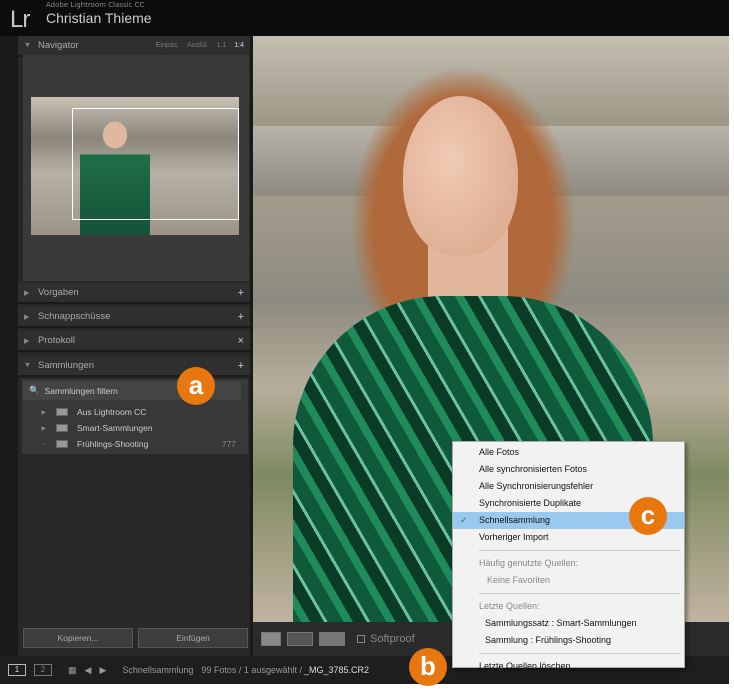 This screenshot has width=734, height=689. Describe the element at coordinates (568, 623) in the screenshot. I see `menu-item-recent-smart: Sammlungssatz : Smart-Sammlungen` at that location.